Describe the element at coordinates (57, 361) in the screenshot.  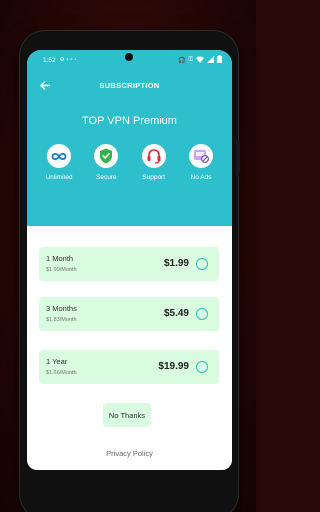
I see `plan-name: 1 Year` at that location.